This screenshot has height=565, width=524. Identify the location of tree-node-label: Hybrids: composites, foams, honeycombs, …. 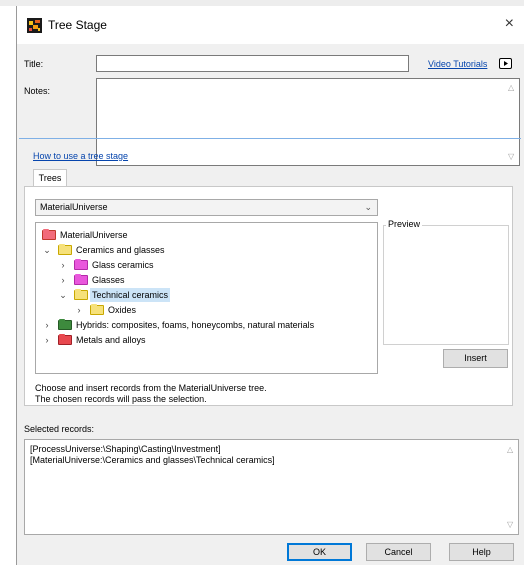
(195, 325).